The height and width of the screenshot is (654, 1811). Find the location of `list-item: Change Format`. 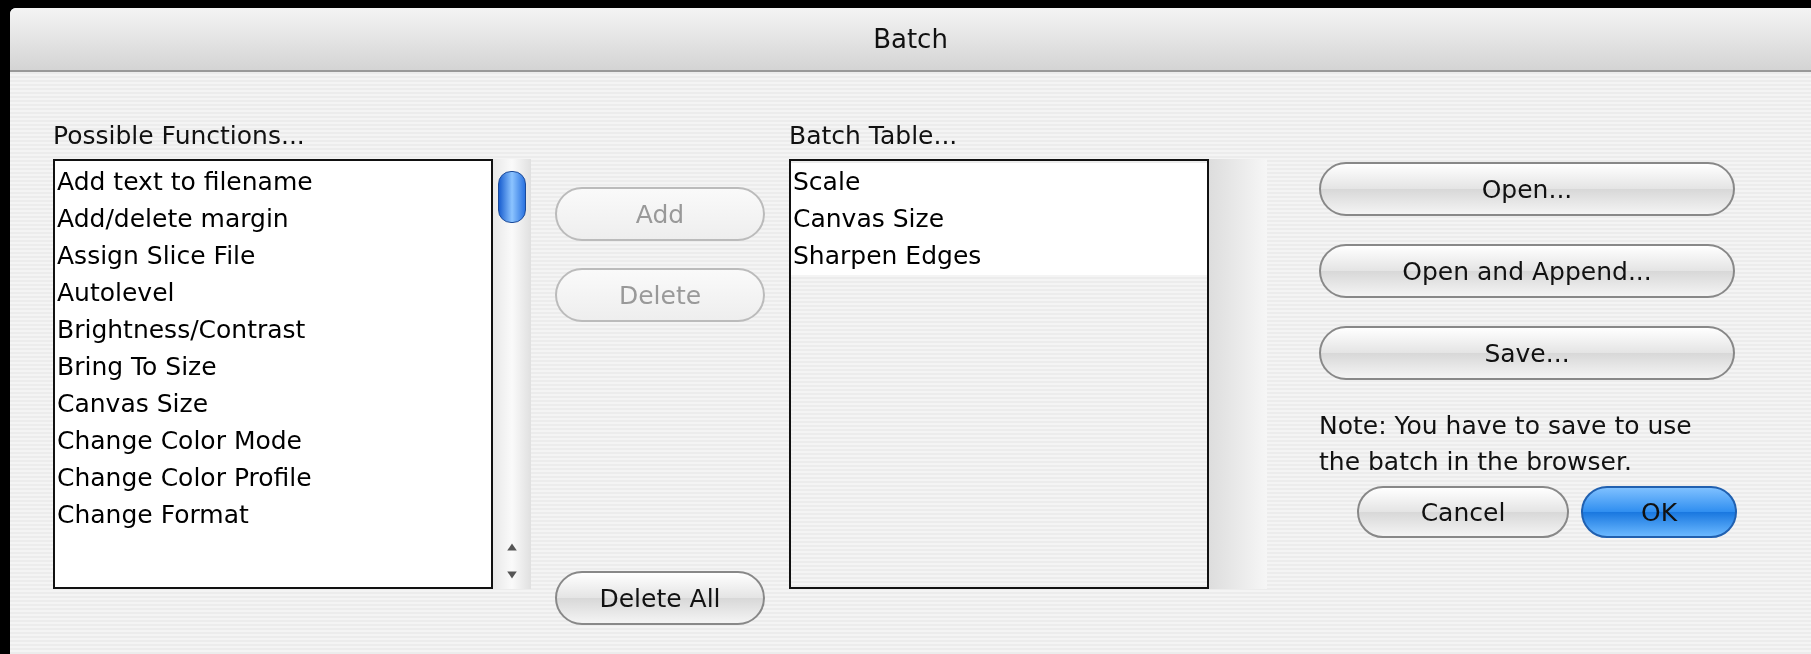

list-item: Change Format is located at coordinates (273, 514).